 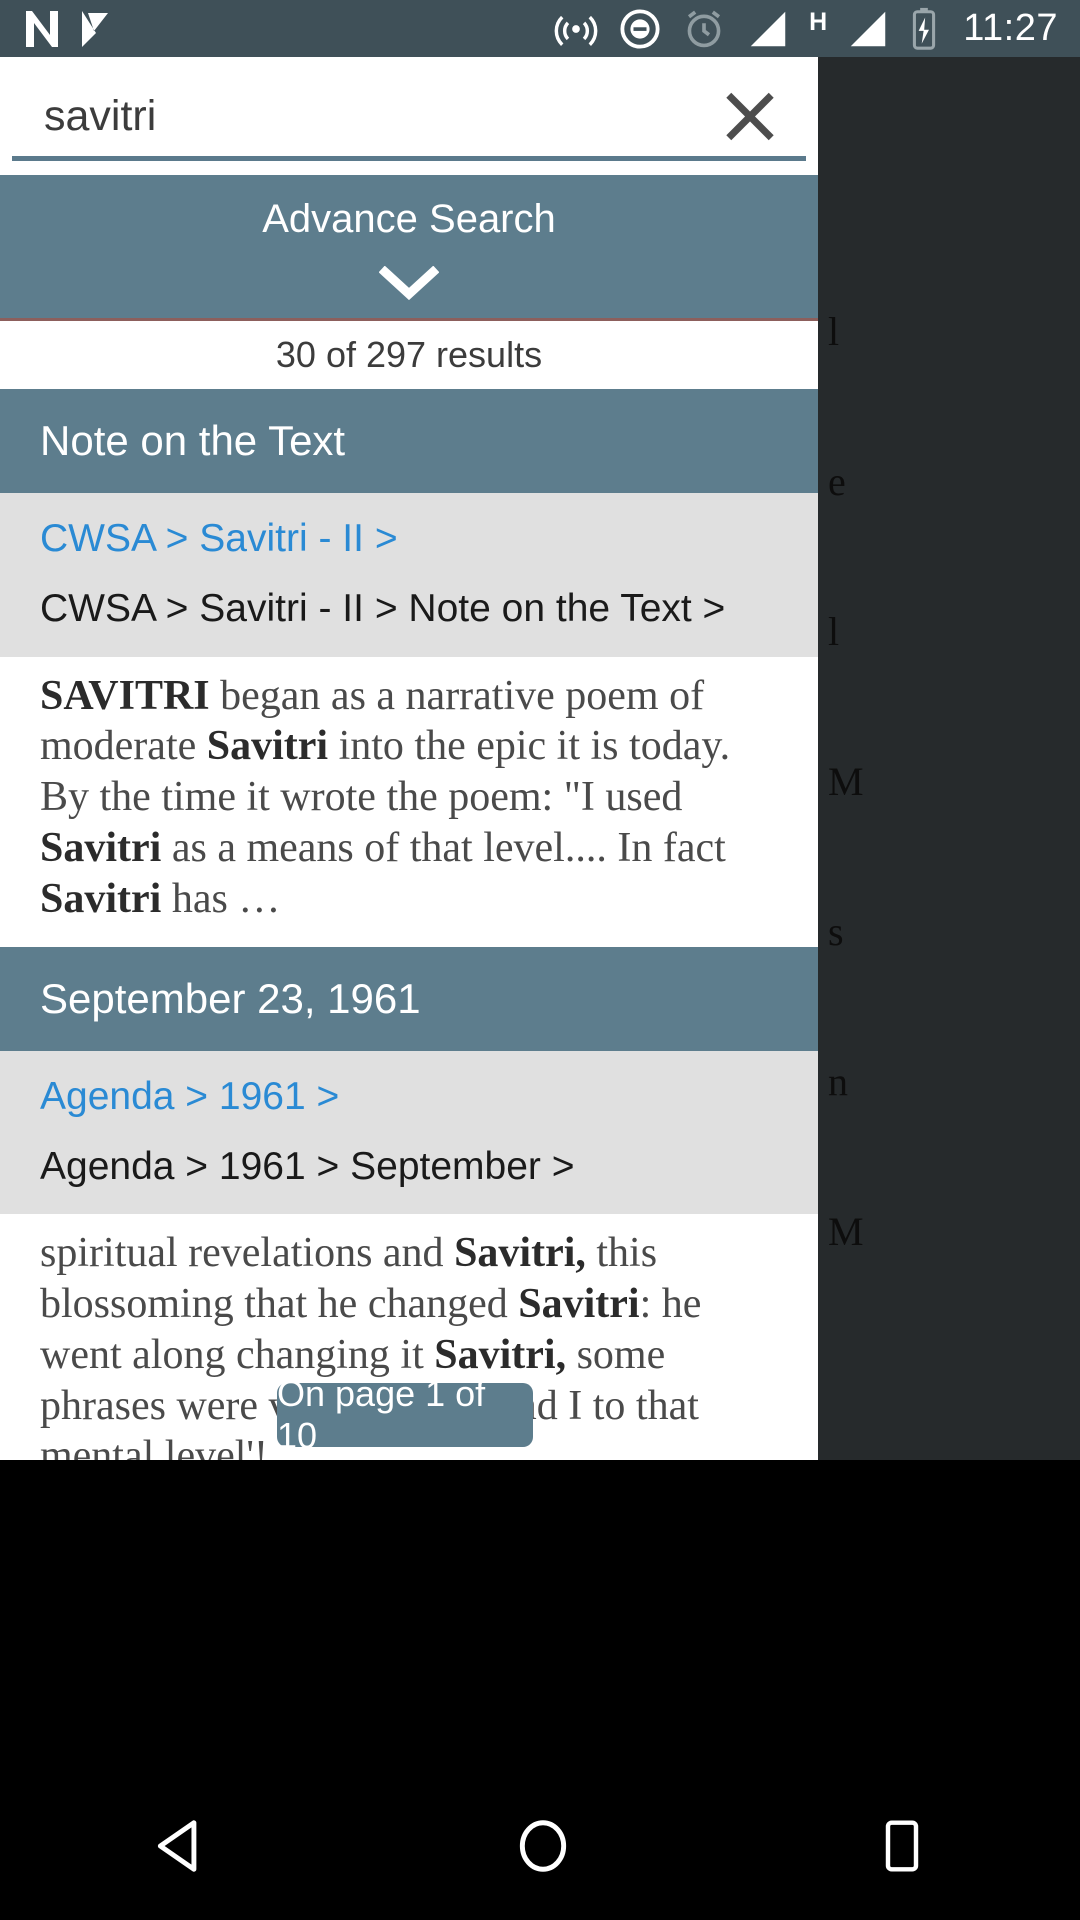 I want to click on android-navigation-bar, so click(x=540, y=1846).